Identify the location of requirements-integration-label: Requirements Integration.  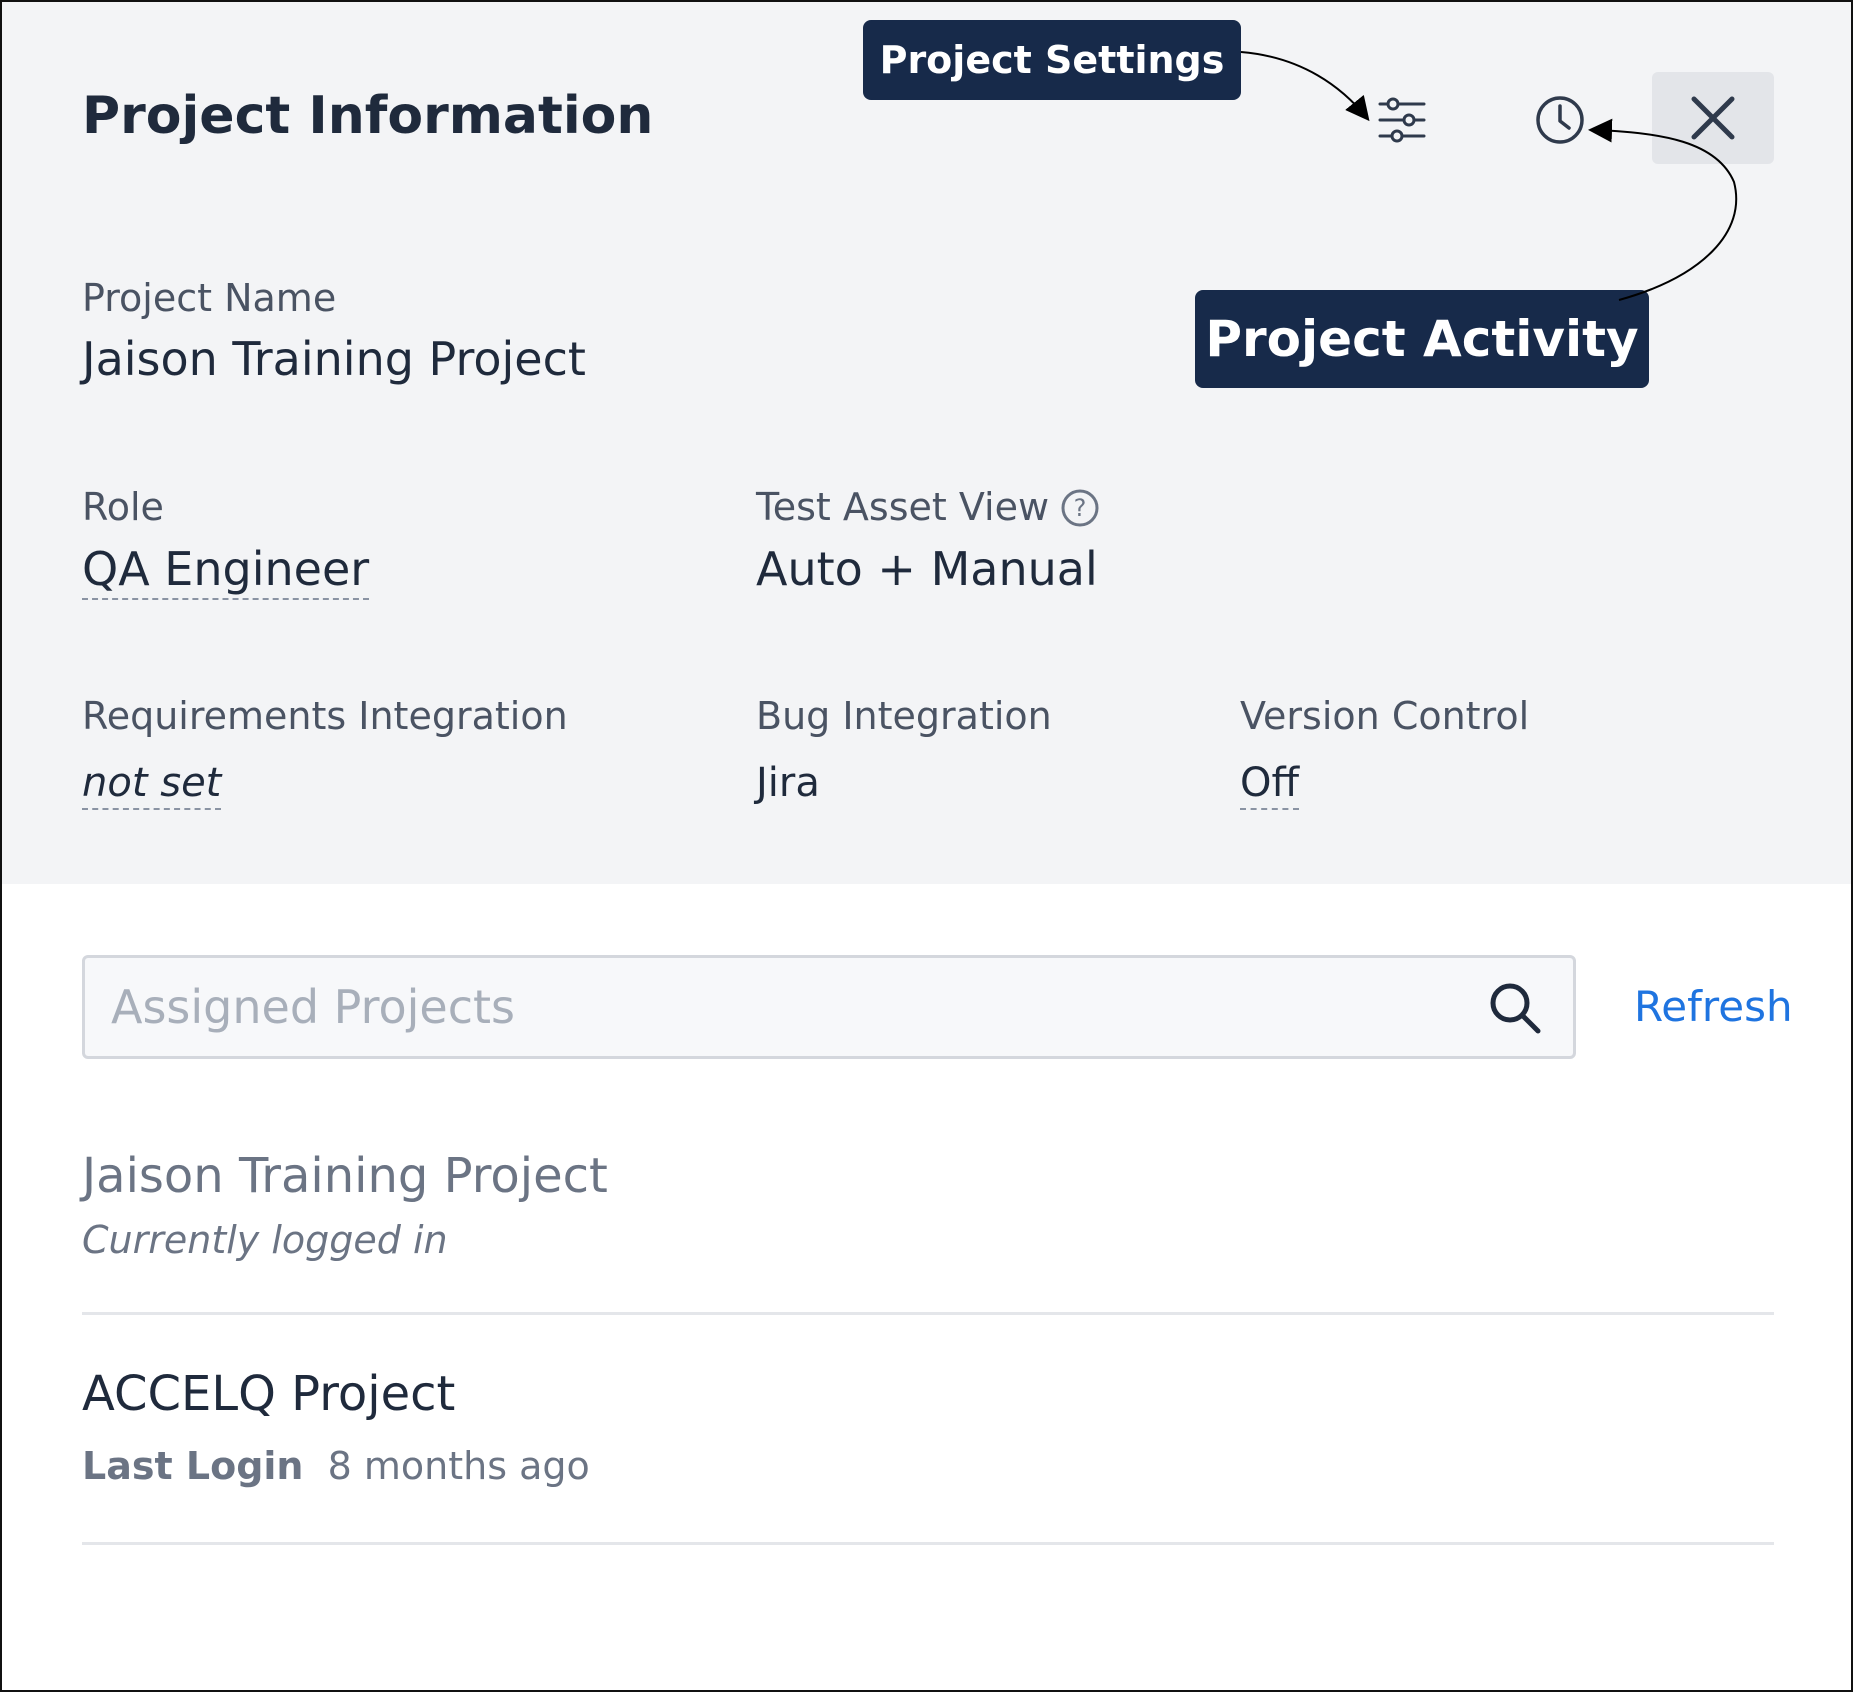
(325, 716).